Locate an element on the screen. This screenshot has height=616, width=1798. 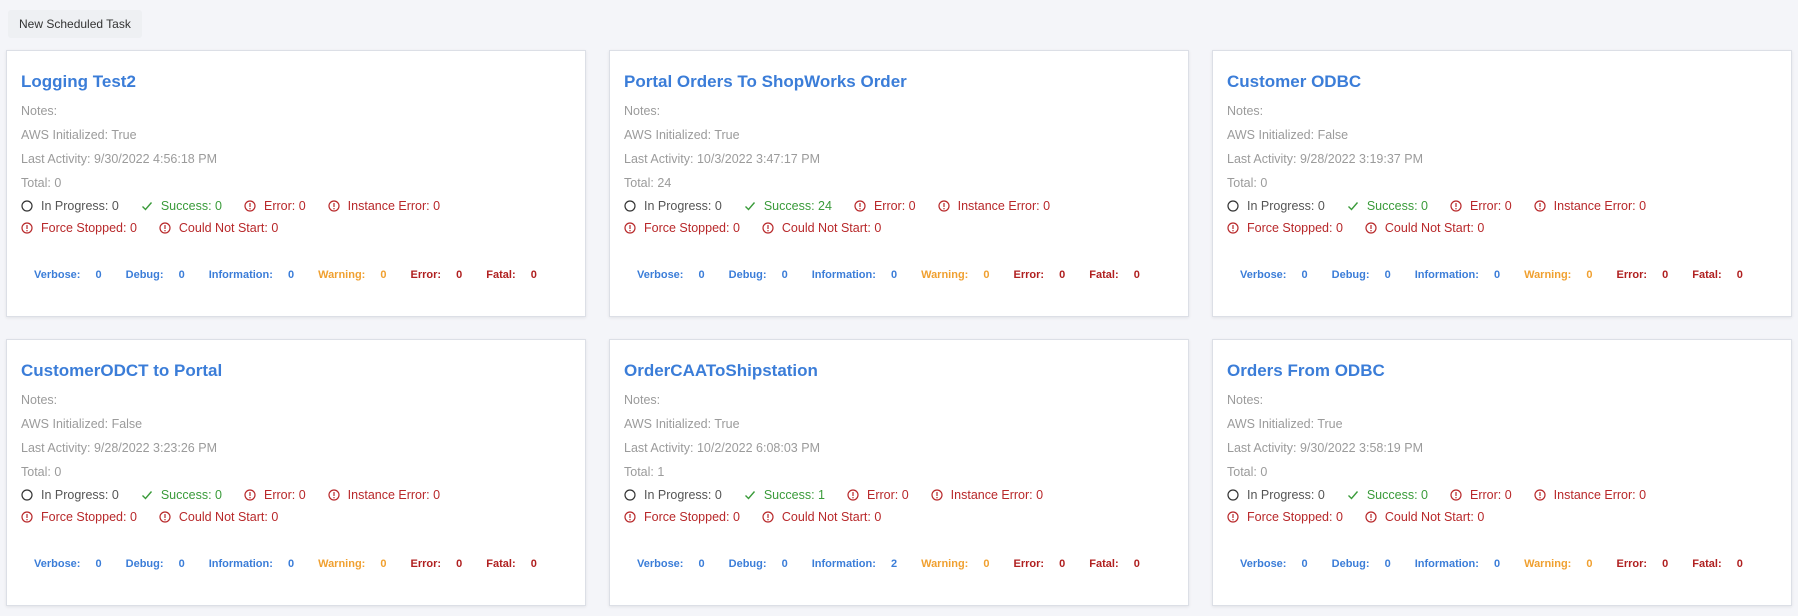
task-title: Orders From ODBC is located at coordinates (1502, 371).